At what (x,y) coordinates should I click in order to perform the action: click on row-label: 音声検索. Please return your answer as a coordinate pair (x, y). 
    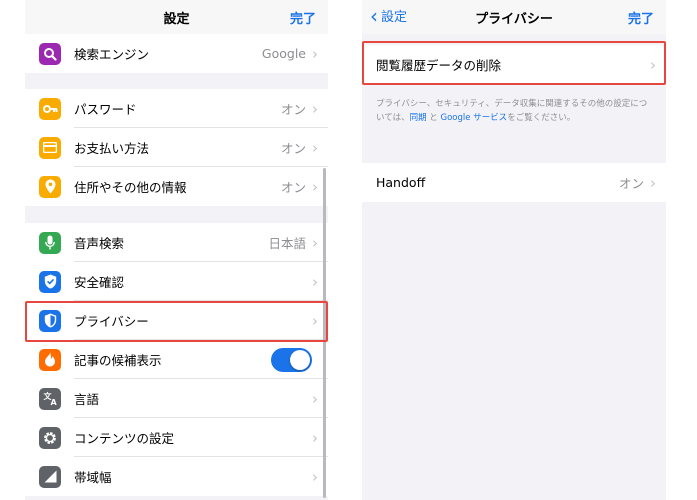
    Looking at the image, I should click on (99, 243).